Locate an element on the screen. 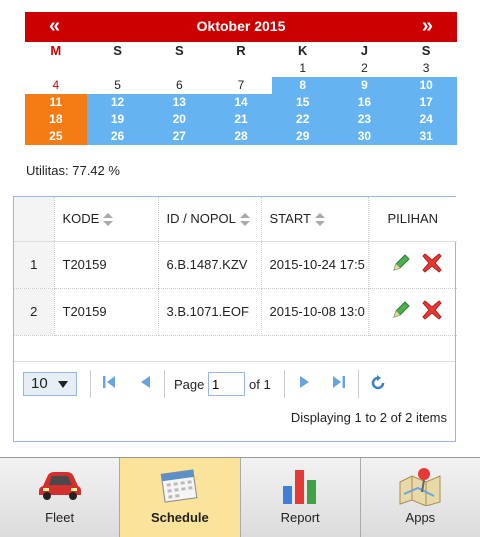 The width and height of the screenshot is (480, 537). pagination-bar: 10 Page of 1 is located at coordinates (234, 381).